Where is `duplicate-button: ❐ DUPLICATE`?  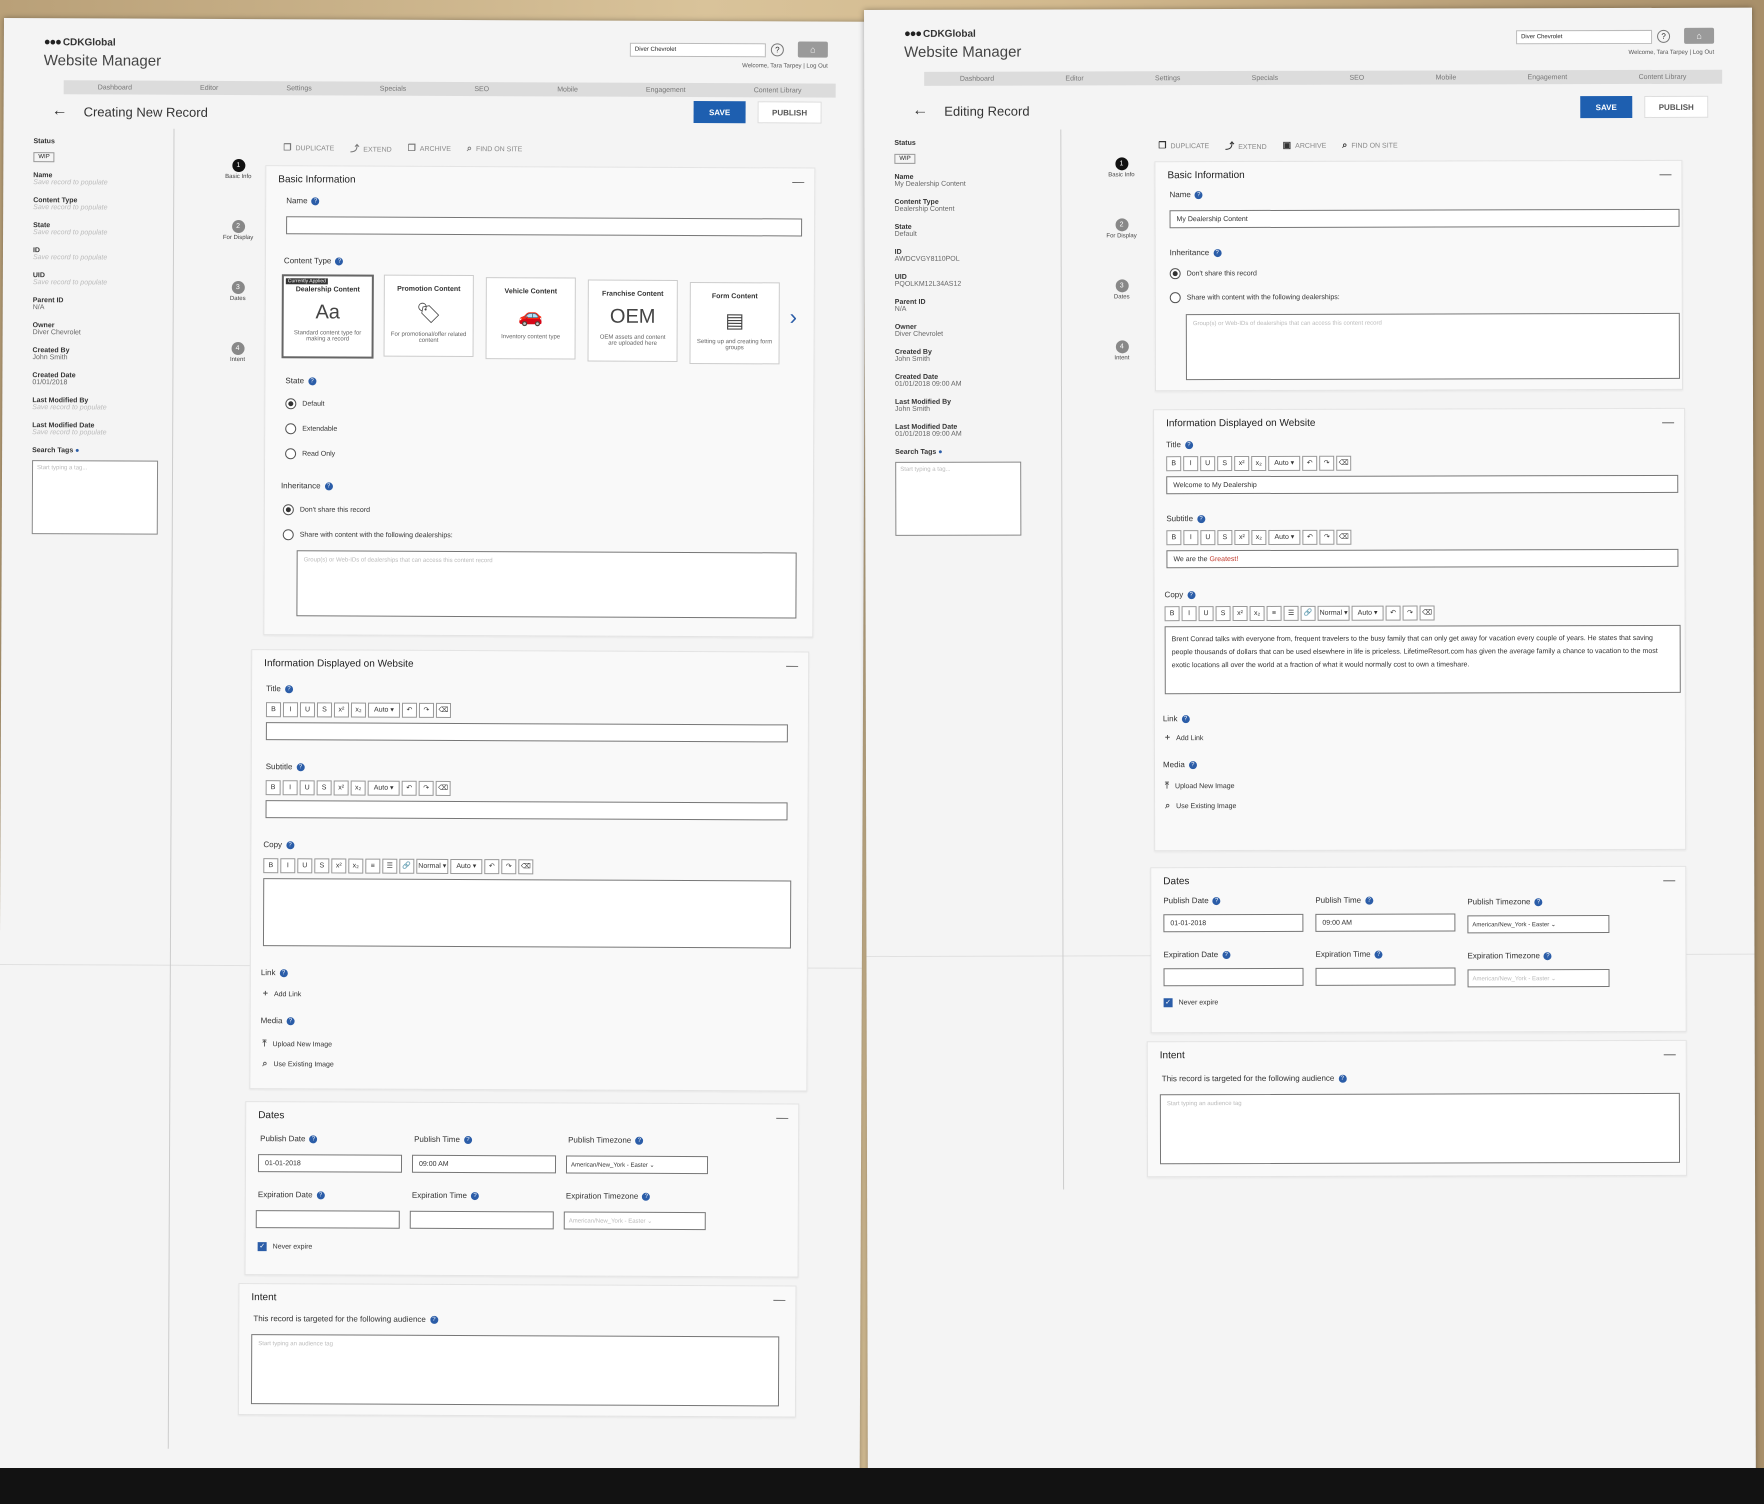 duplicate-button: ❐ DUPLICATE is located at coordinates (308, 147).